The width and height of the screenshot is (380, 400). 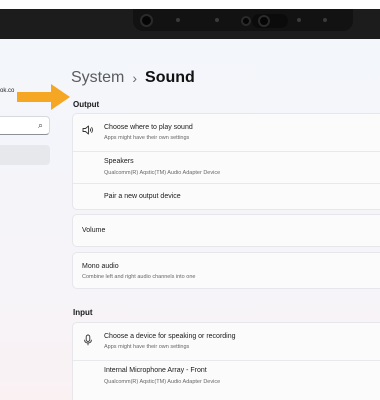 What do you see at coordinates (226, 230) in the screenshot?
I see `volume-card: Volume` at bounding box center [226, 230].